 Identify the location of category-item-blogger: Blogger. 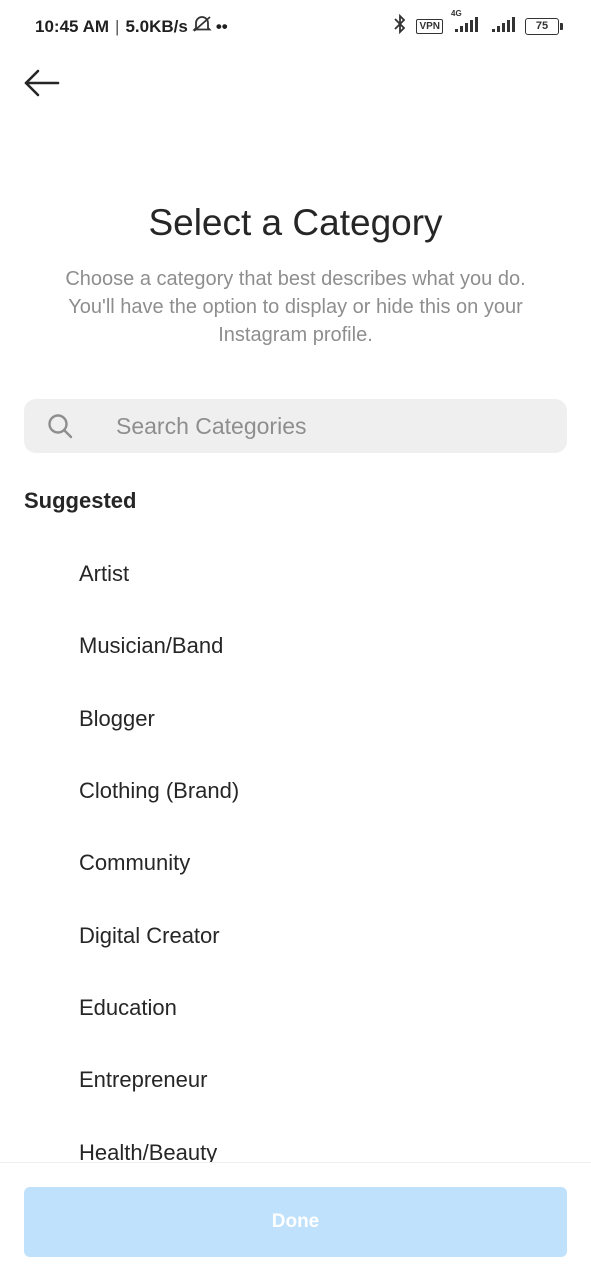
(295, 719).